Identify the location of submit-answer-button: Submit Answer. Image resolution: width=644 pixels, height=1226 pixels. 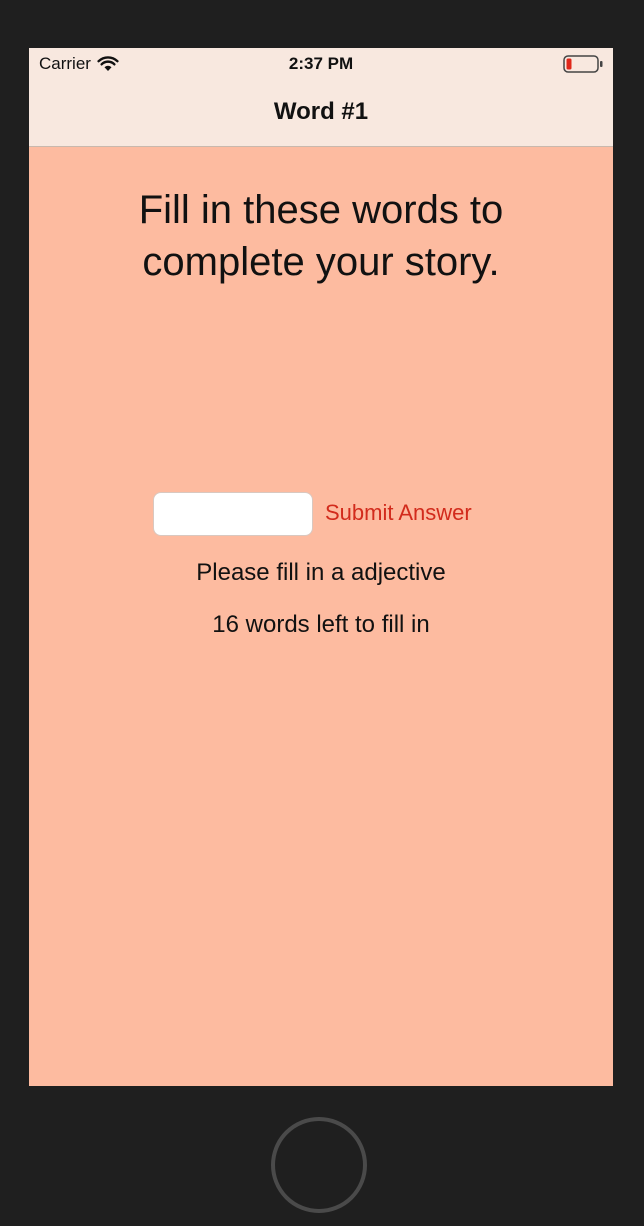
(398, 513).